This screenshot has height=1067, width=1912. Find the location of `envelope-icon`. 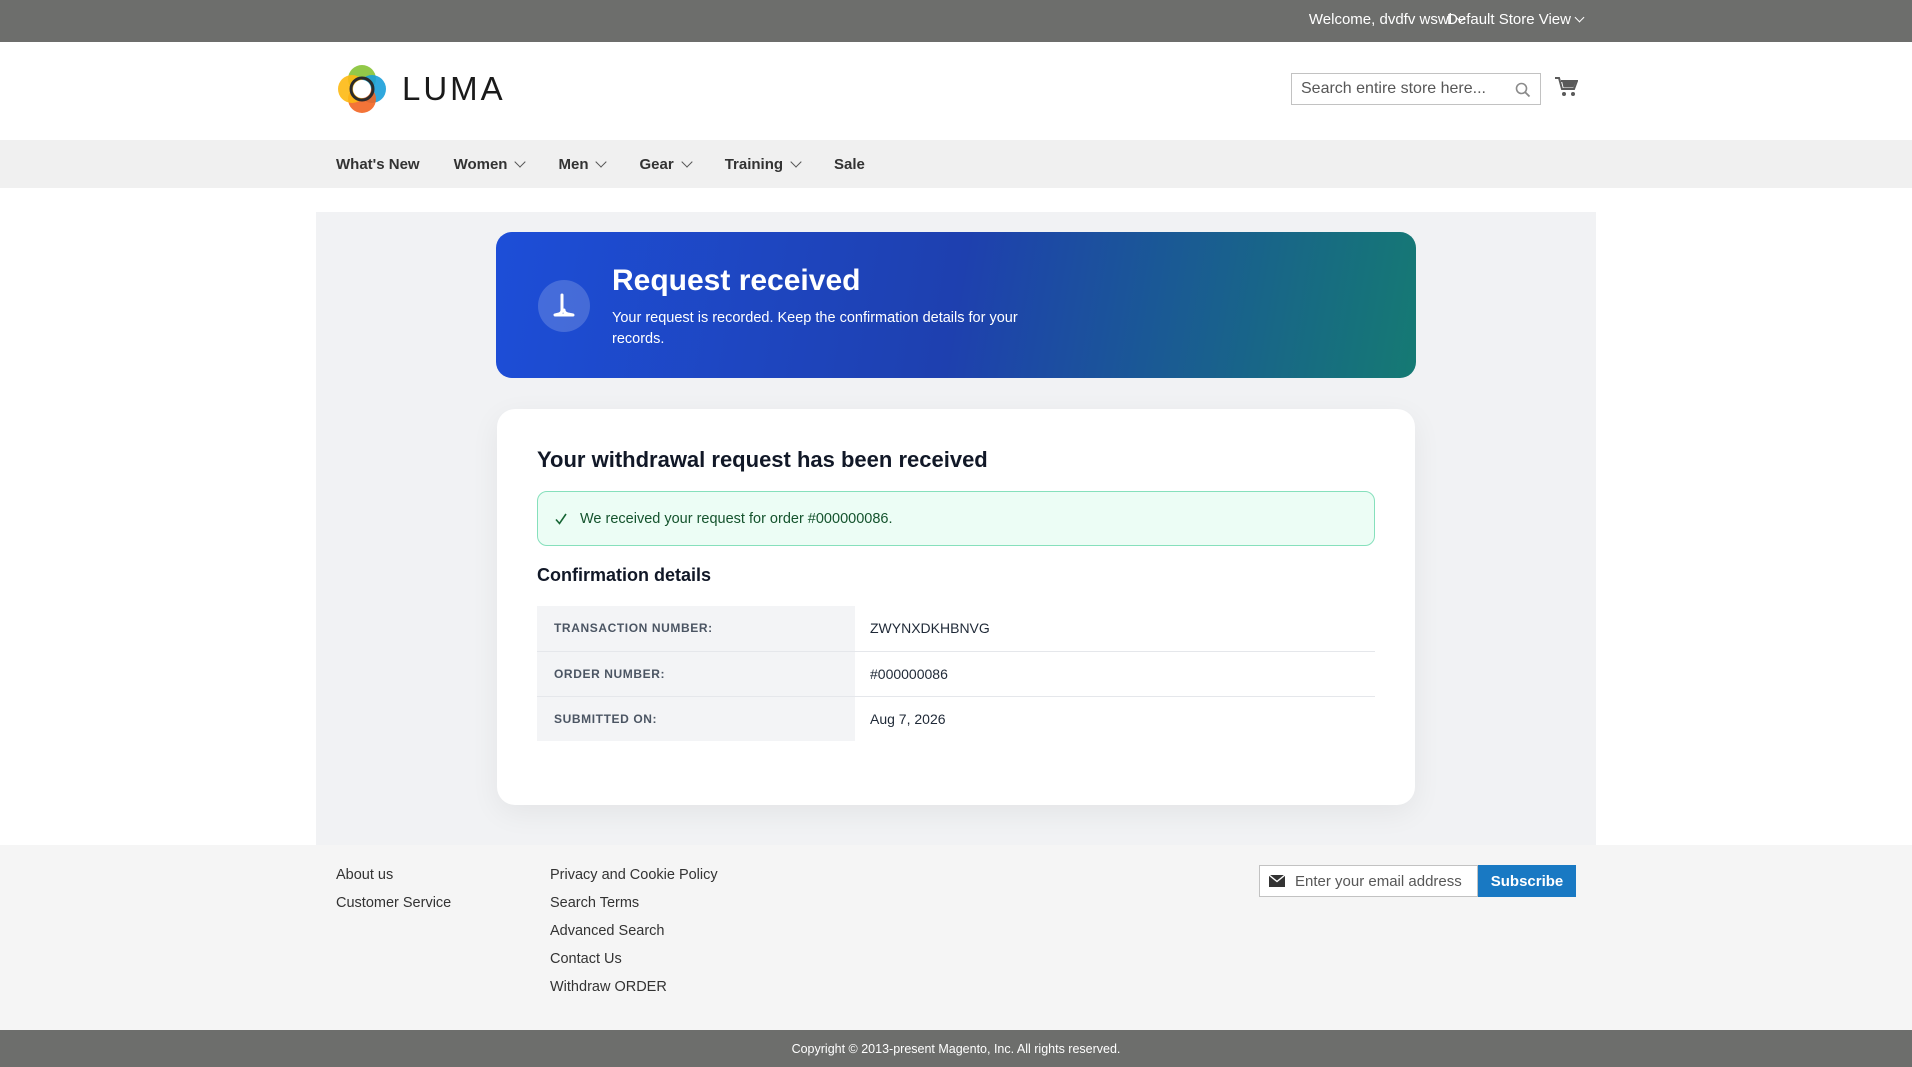

envelope-icon is located at coordinates (1277, 881).